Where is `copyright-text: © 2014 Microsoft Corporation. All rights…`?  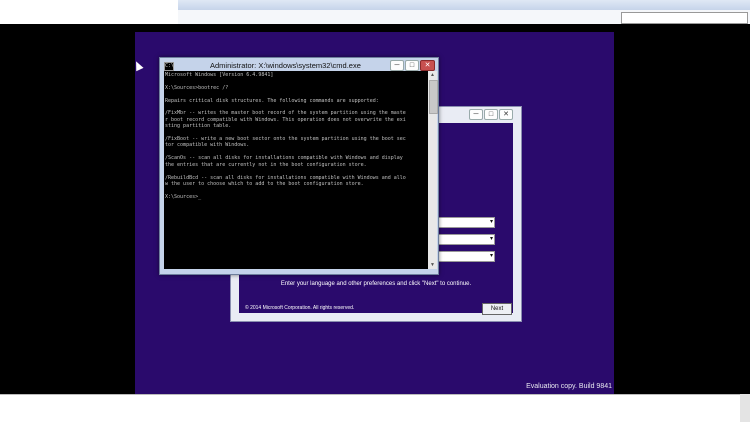
copyright-text: © 2014 Microsoft Corporation. All rights… is located at coordinates (300, 308).